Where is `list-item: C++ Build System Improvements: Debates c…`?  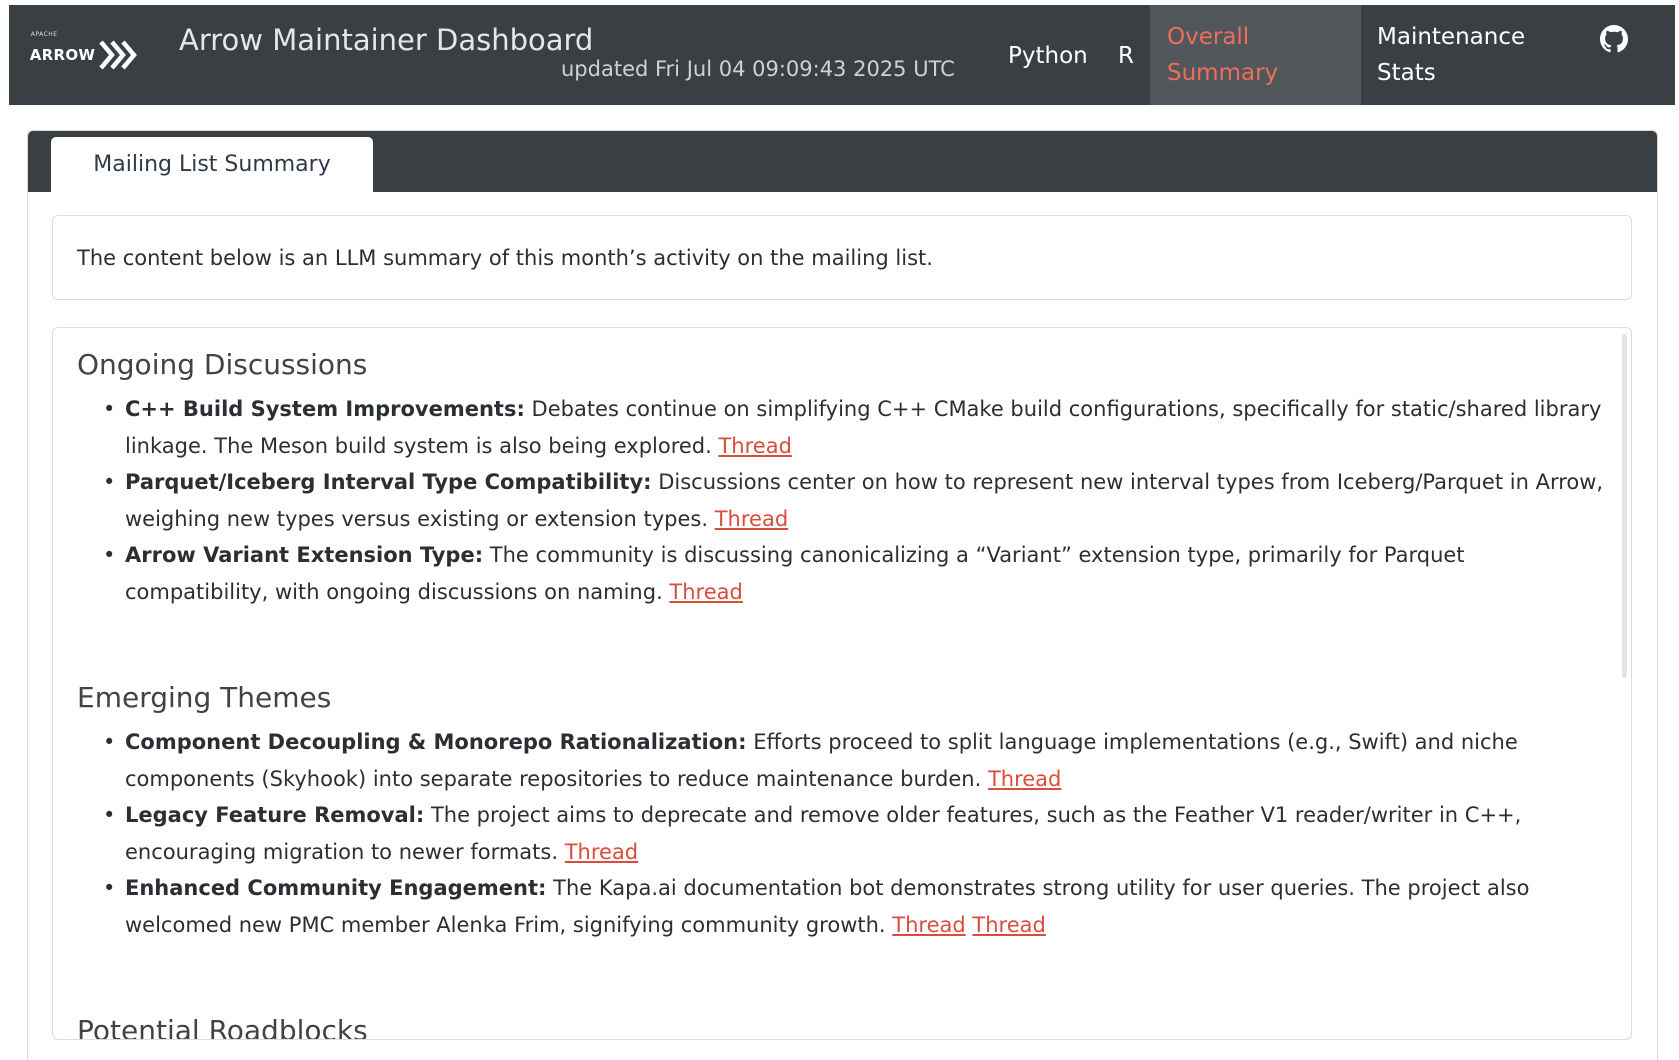 list-item: C++ Build System Improvements: Debates c… is located at coordinates (855, 427).